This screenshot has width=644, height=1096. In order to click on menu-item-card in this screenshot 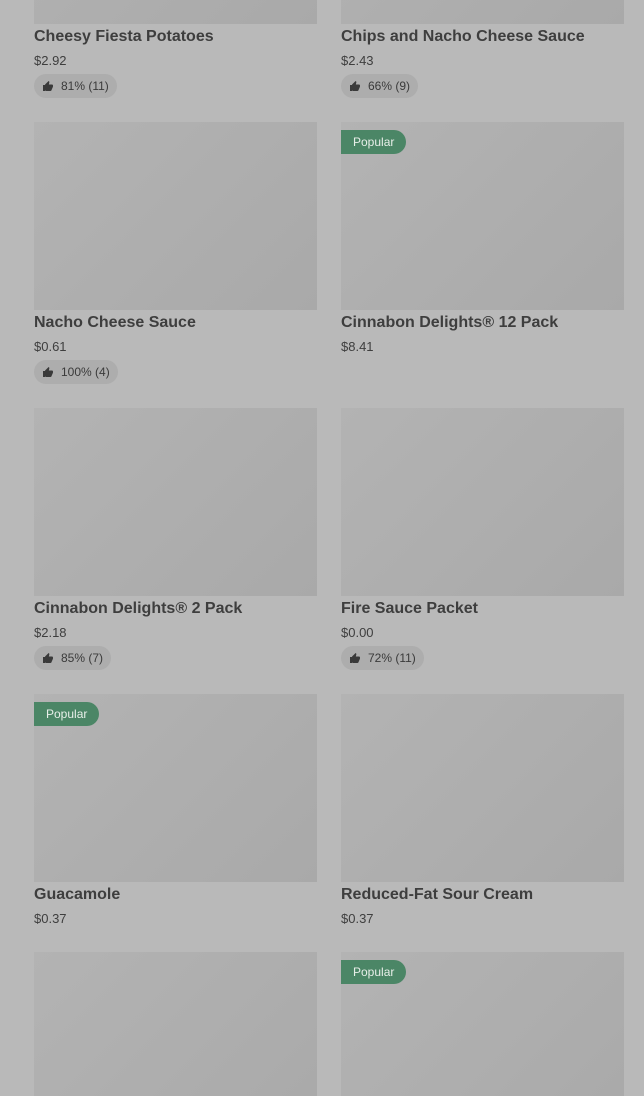, I will do `click(175, 1024)`.